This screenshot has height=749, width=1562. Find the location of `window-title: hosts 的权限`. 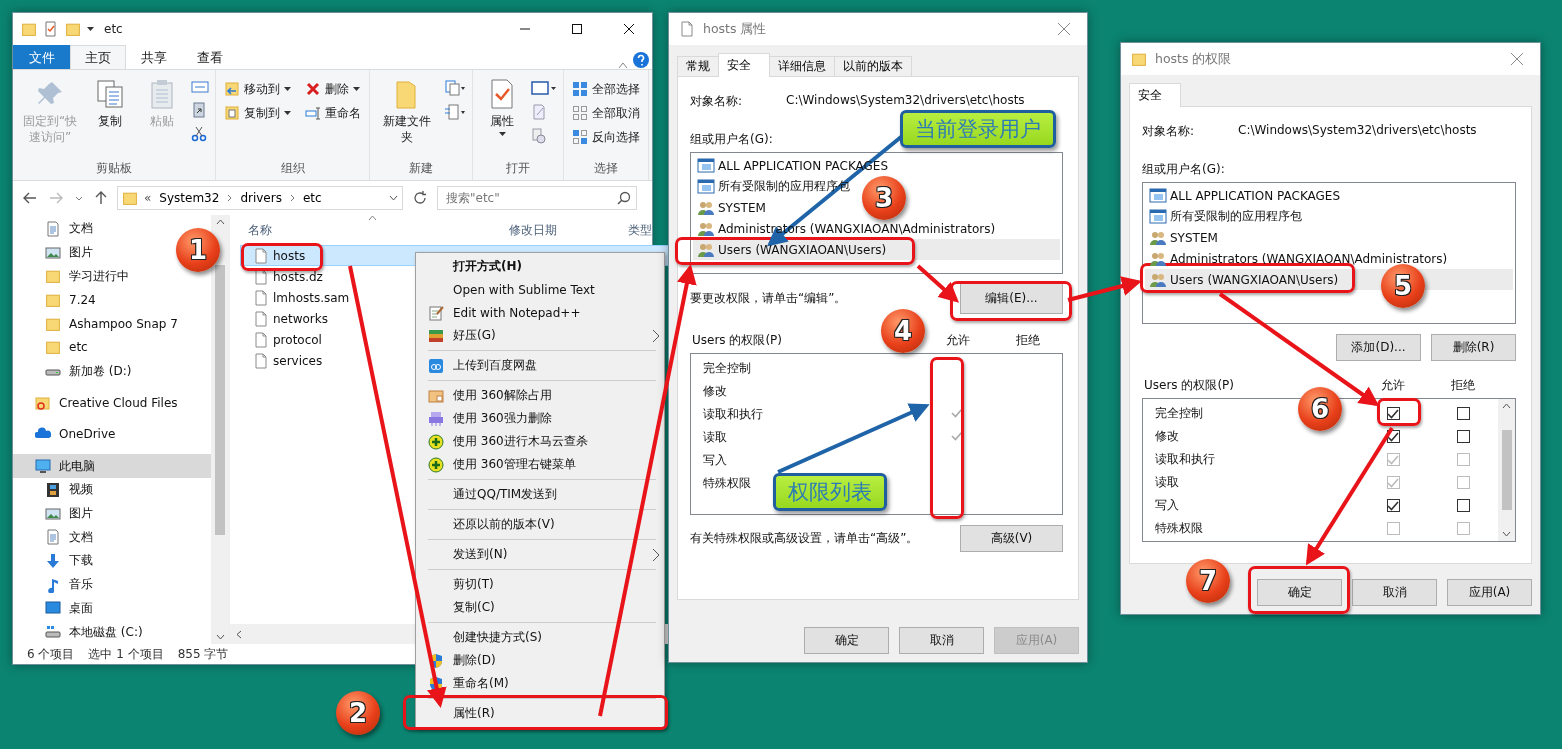

window-title: hosts 的权限 is located at coordinates (1193, 59).